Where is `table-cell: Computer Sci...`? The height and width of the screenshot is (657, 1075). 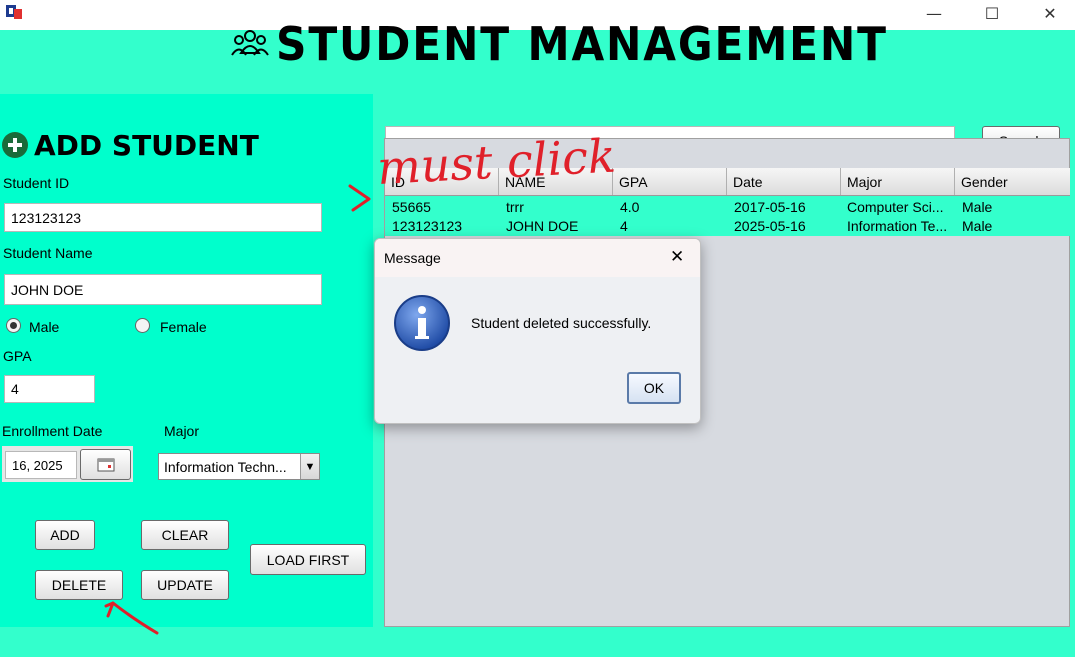 table-cell: Computer Sci... is located at coordinates (895, 207).